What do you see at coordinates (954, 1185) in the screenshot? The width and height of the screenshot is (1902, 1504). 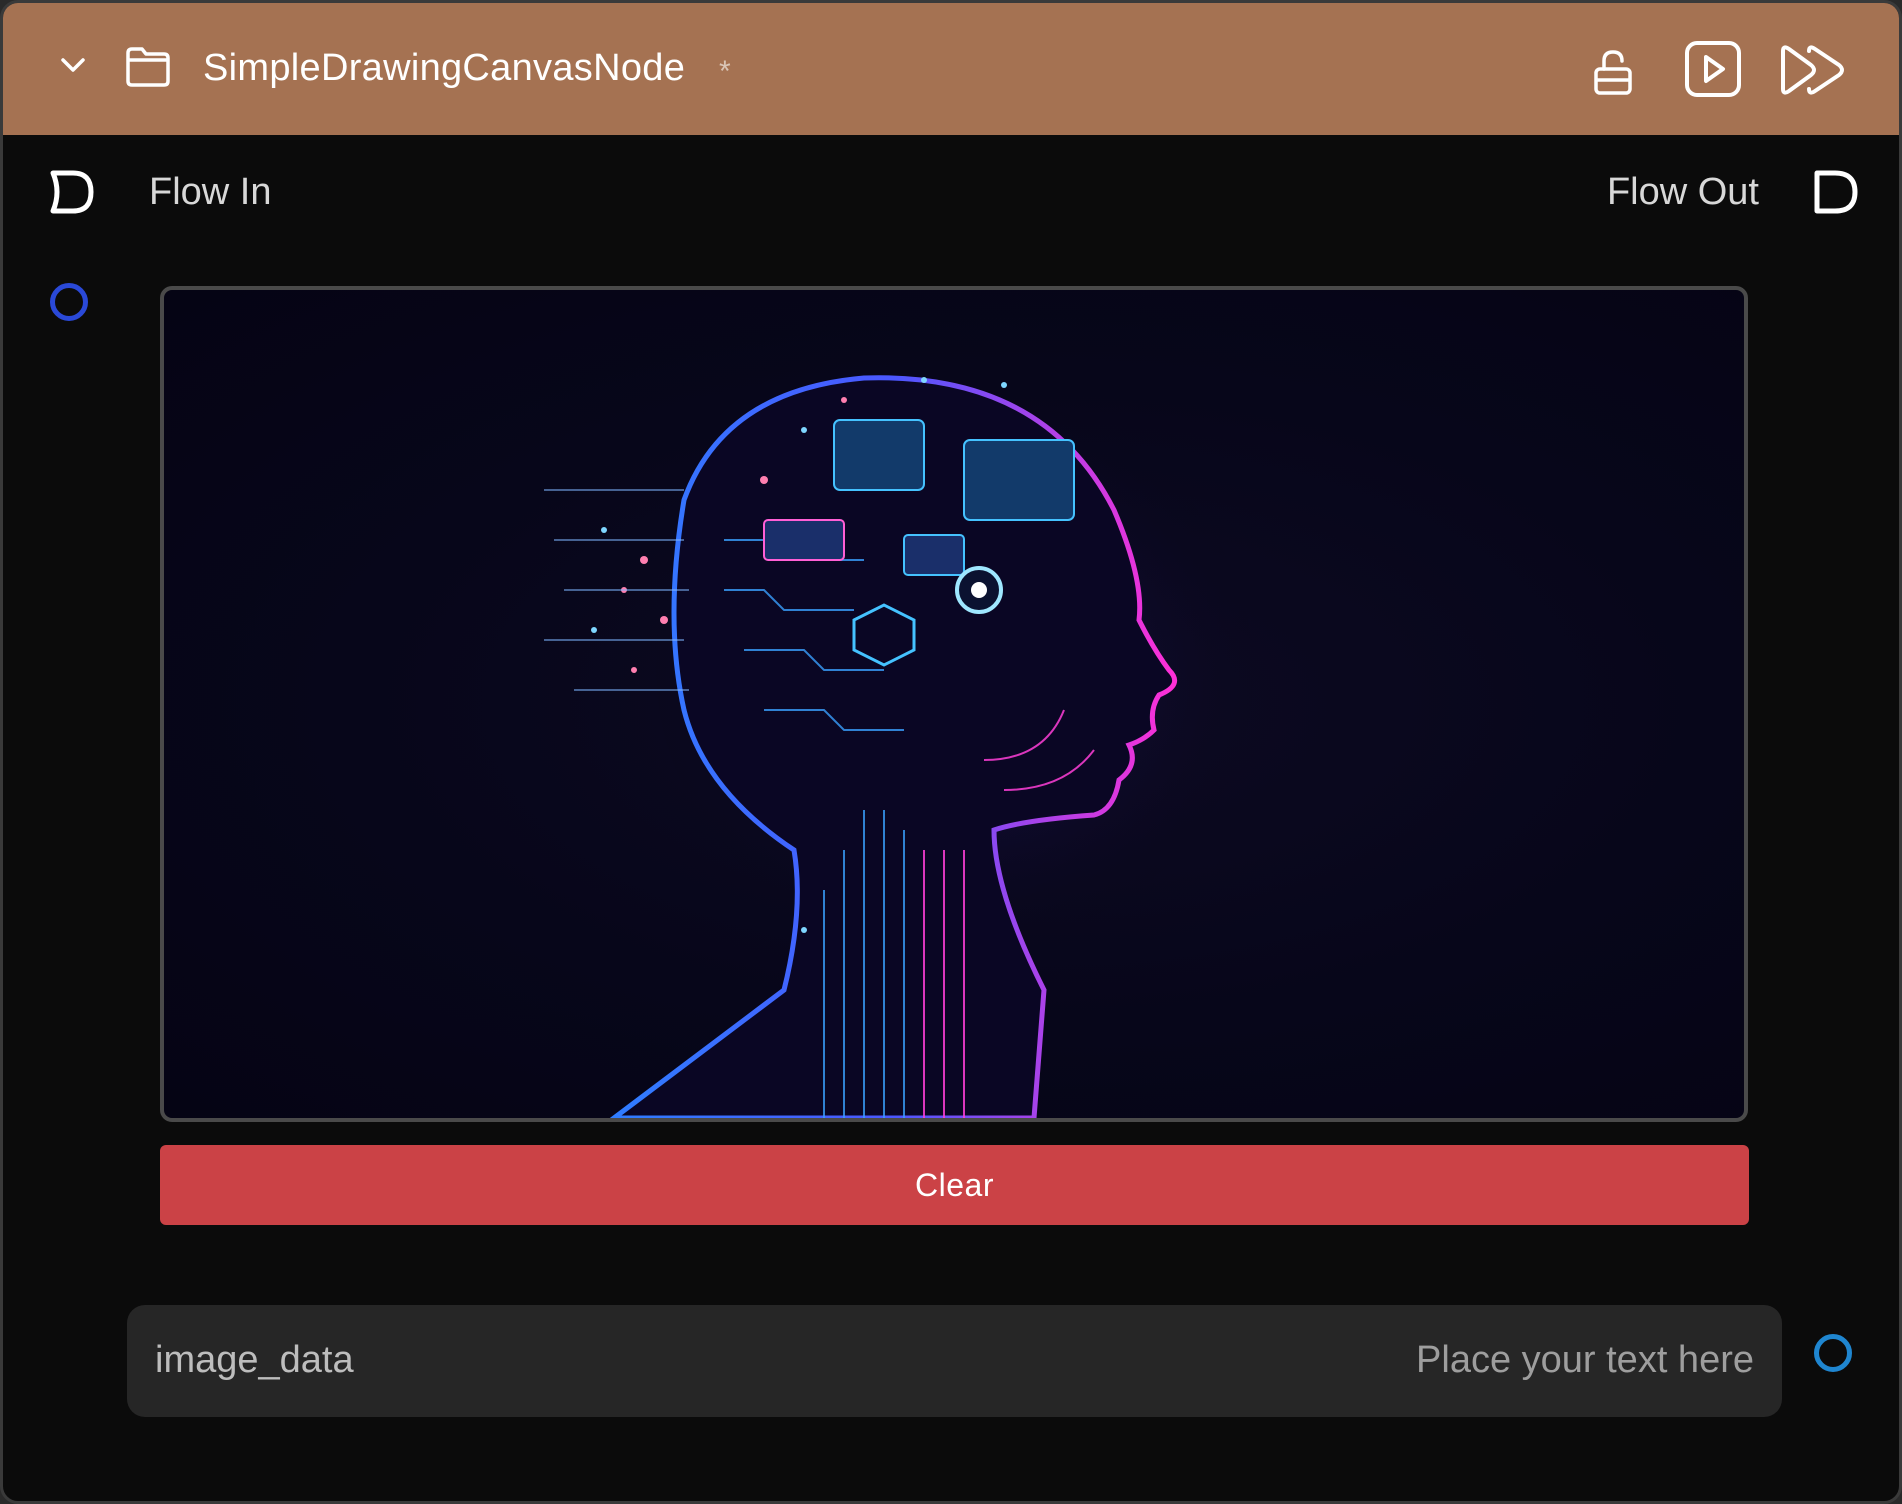 I see `clear-button: Clear` at bounding box center [954, 1185].